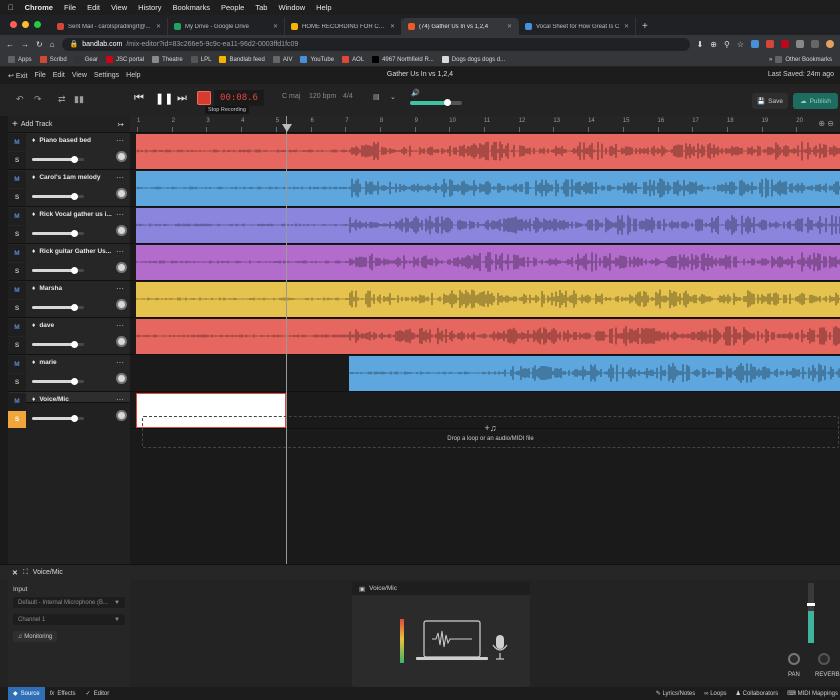 This screenshot has width=840, height=700. What do you see at coordinates (815, 44) in the screenshot?
I see `menu-extension-icon` at bounding box center [815, 44].